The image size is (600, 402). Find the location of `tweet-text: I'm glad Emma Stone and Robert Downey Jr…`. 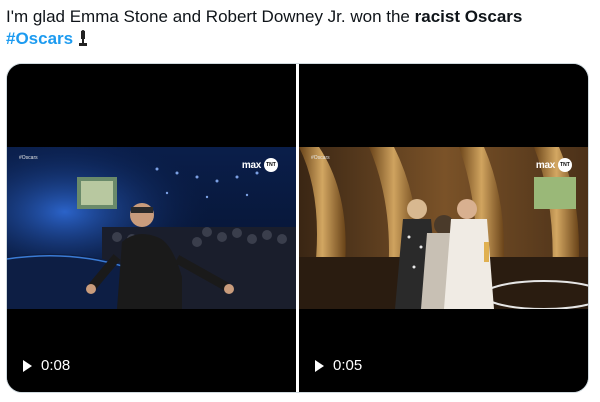

tweet-text: I'm glad Emma Stone and Robert Downey Jr… is located at coordinates (301, 28).